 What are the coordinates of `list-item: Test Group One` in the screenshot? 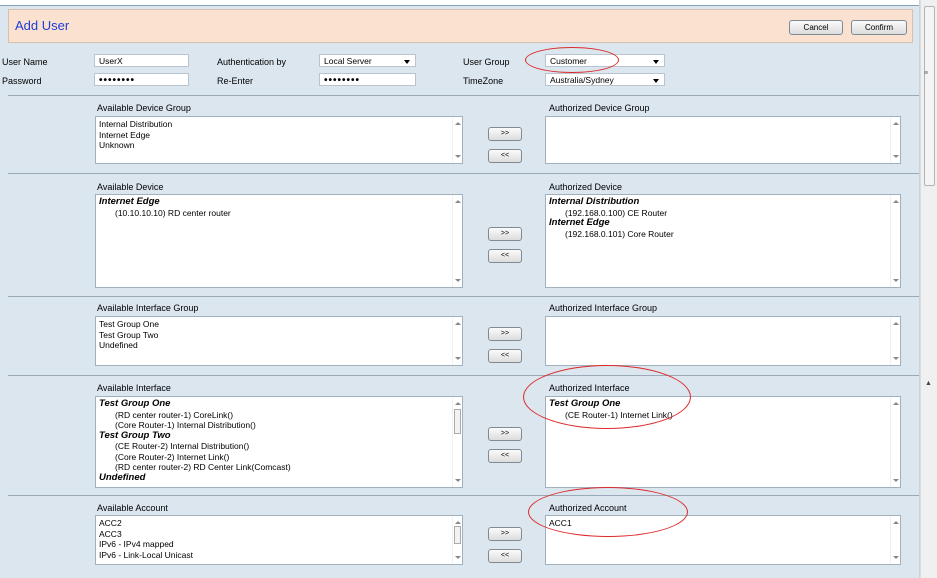 It's located at (279, 324).